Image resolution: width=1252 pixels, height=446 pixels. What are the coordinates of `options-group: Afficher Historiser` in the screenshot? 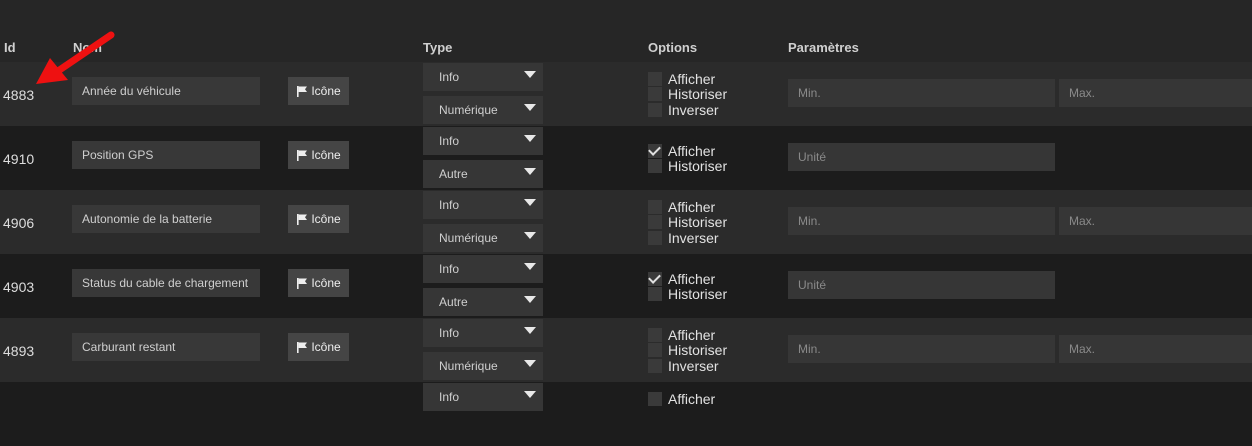 It's located at (687, 286).